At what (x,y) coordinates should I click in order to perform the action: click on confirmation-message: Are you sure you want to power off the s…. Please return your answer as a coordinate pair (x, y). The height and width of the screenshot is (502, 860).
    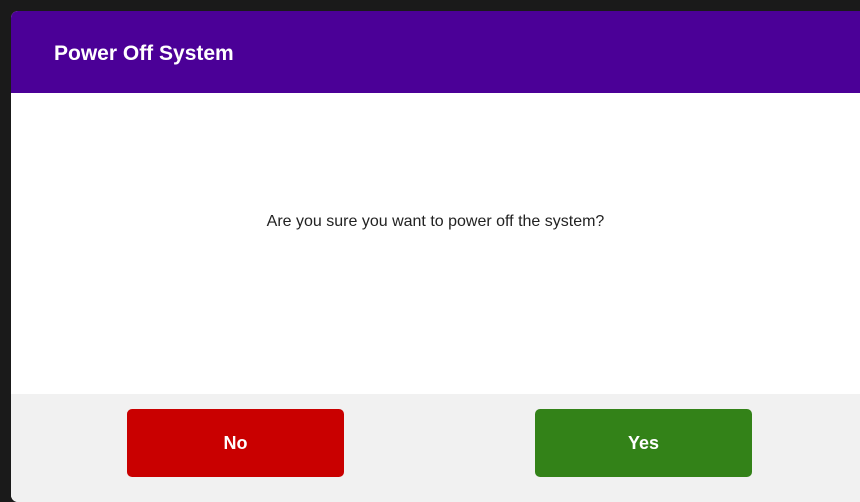
    Looking at the image, I should click on (435, 221).